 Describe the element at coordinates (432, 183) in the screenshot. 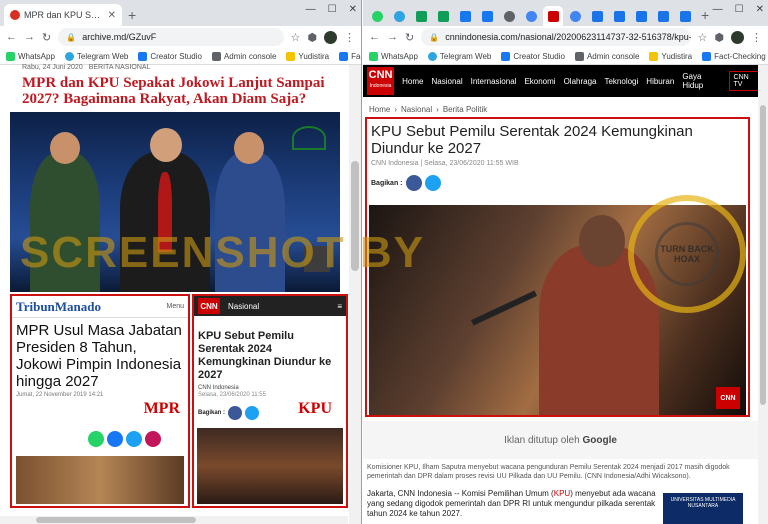

I see `twitter-share-icon` at that location.